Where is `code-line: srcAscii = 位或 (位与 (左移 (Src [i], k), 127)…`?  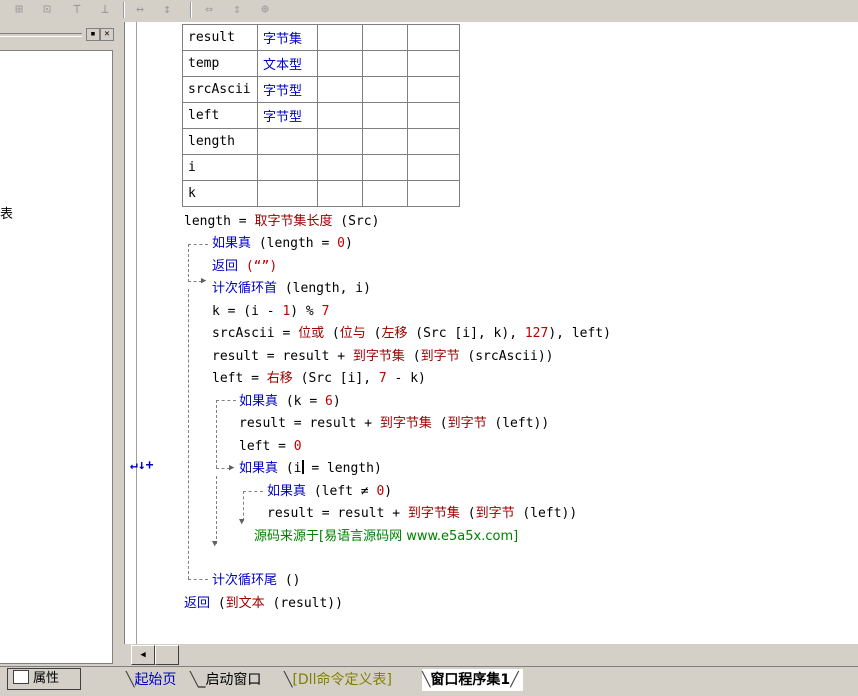 code-line: srcAscii = 位或 (位与 (左移 (Src [i], k), 127)… is located at coordinates (411, 334).